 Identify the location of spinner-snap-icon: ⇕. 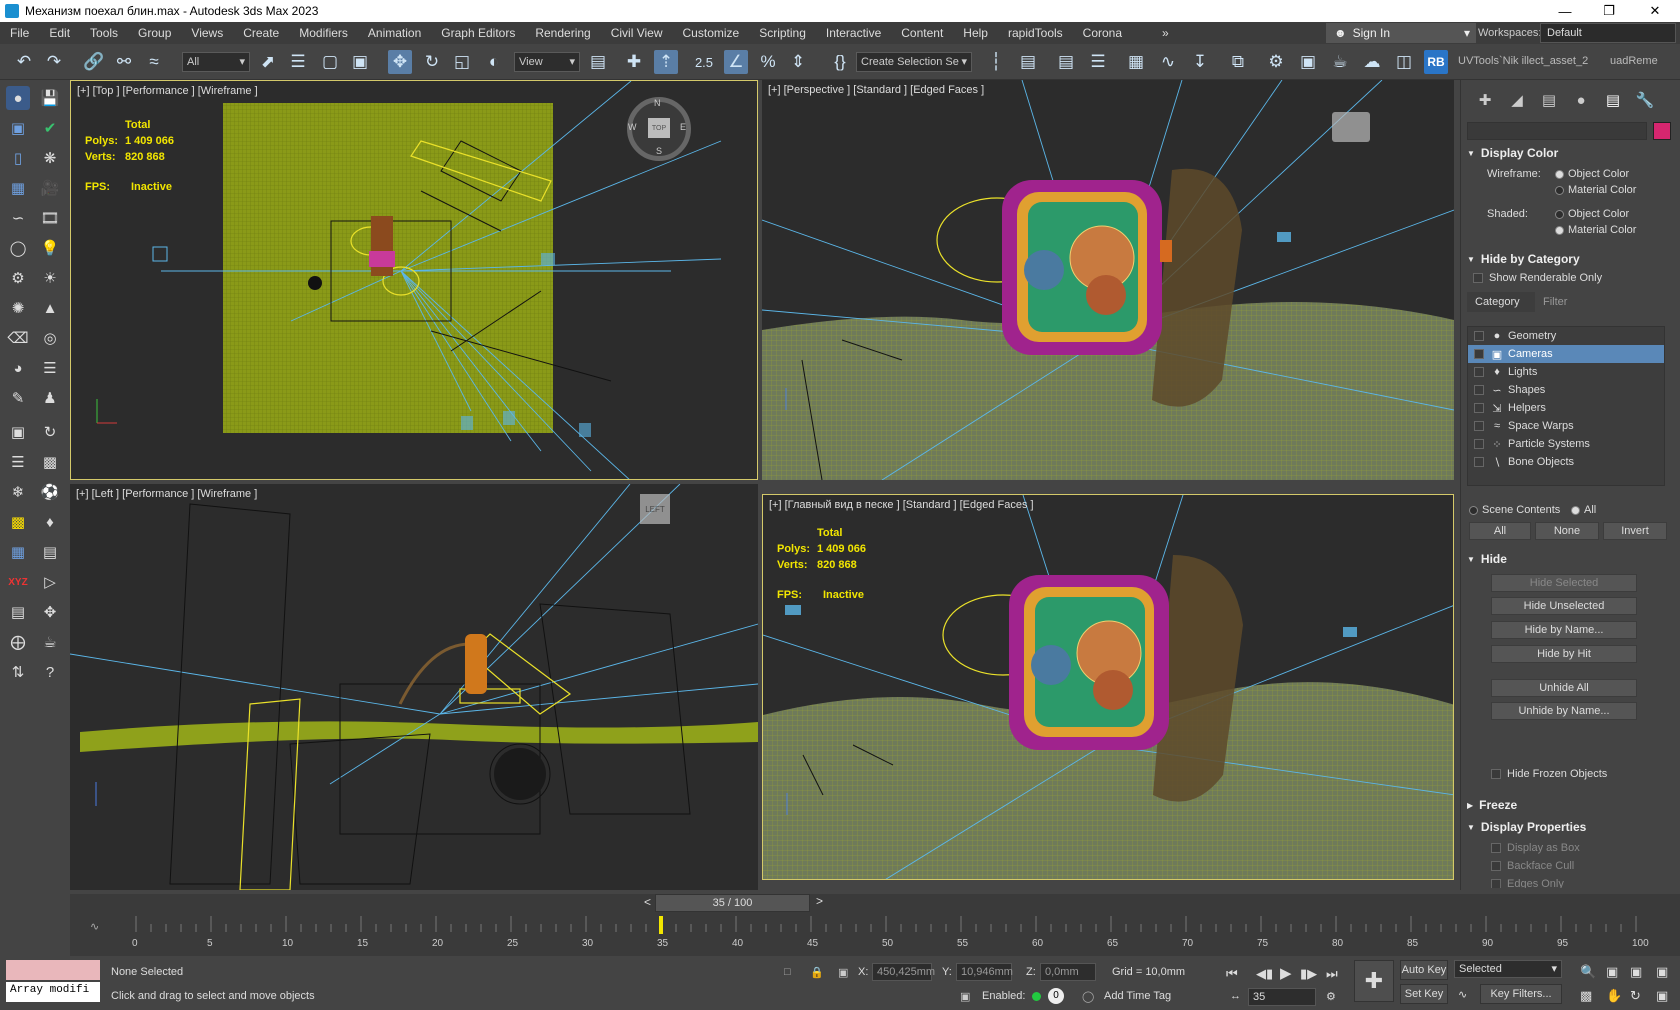
(798, 62).